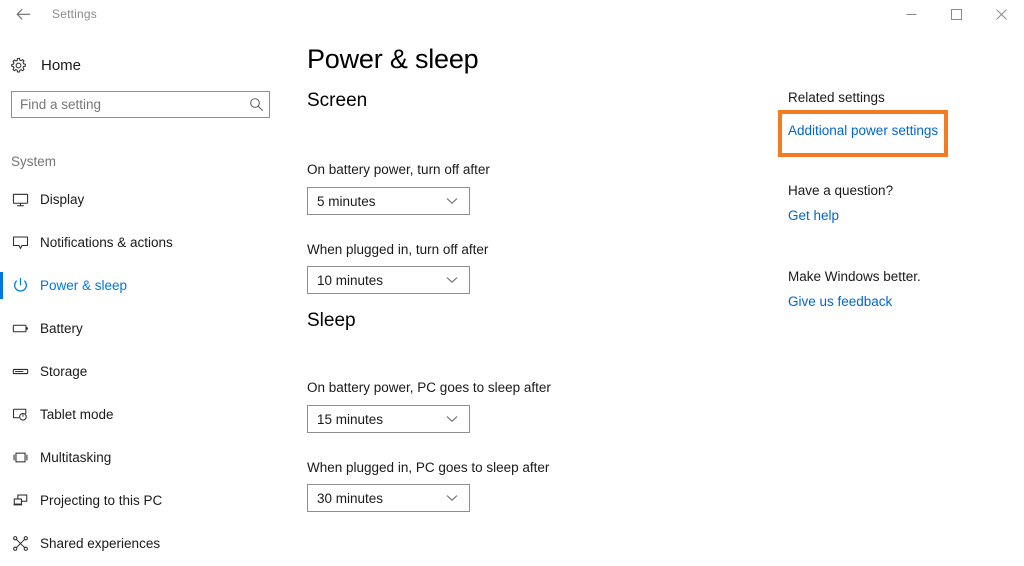  What do you see at coordinates (145, 414) in the screenshot?
I see `sidebar-item-tablet-mode: Tablet mode` at bounding box center [145, 414].